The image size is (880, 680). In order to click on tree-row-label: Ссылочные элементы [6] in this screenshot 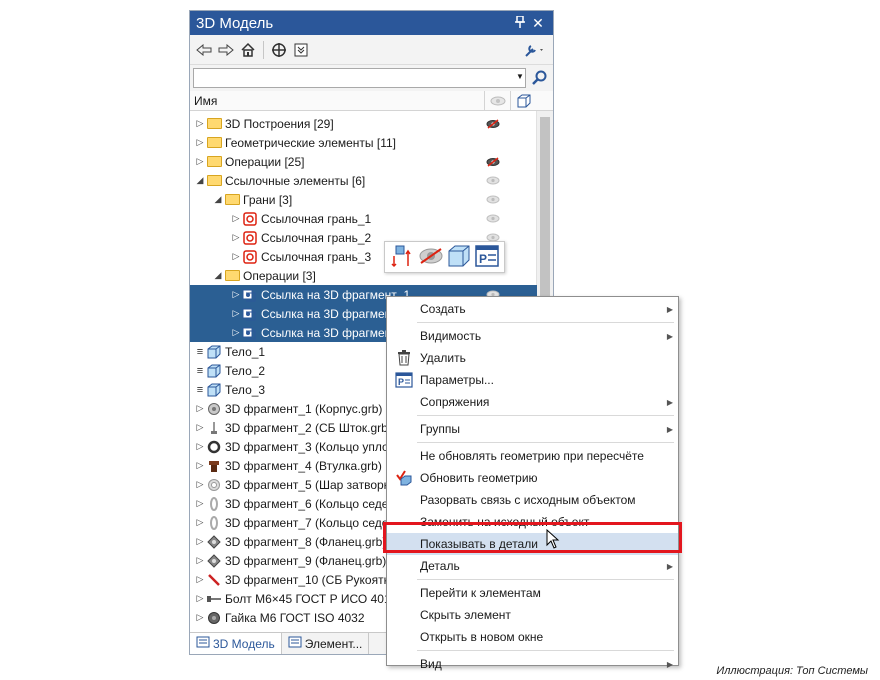, I will do `click(295, 180)`.